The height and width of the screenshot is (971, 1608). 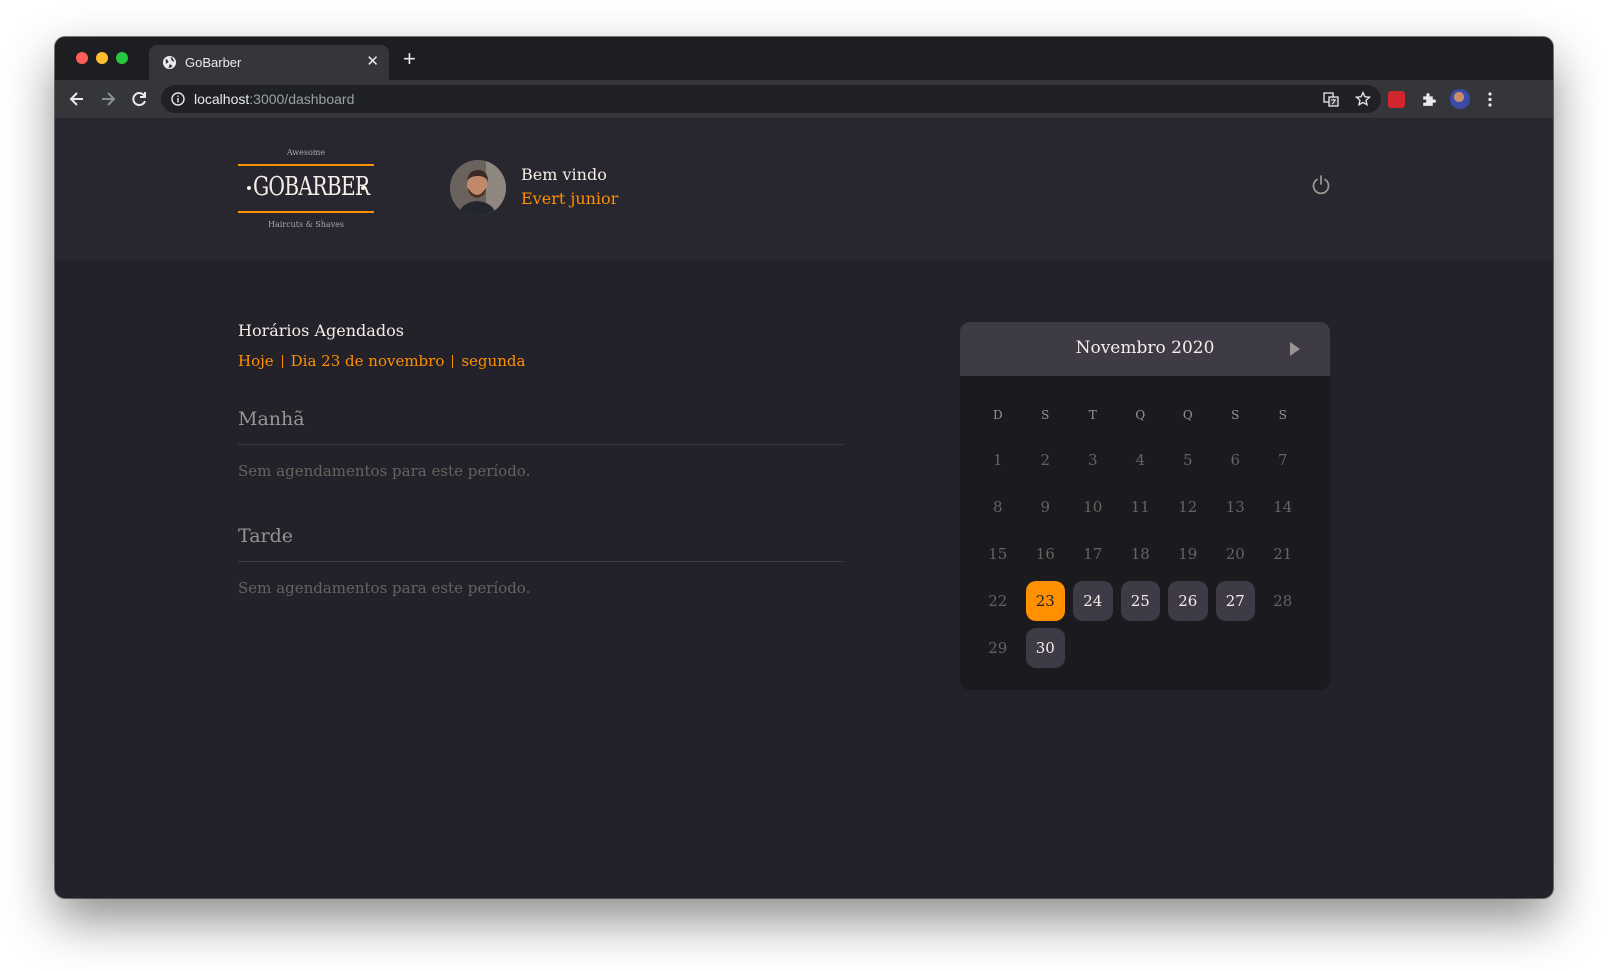 I want to click on calendar-day: 25, so click(x=1140, y=601).